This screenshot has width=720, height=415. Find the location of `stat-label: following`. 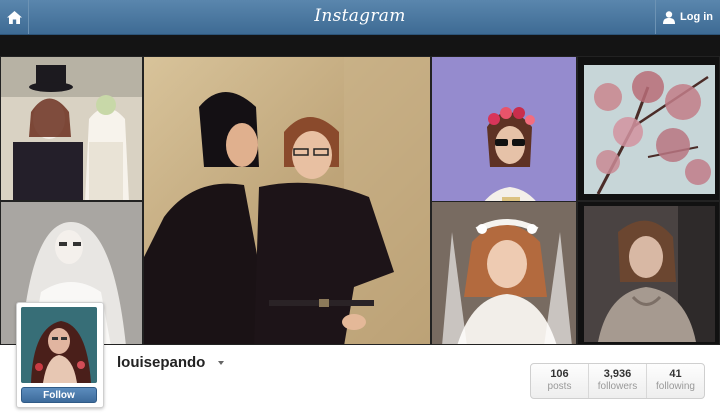

stat-label: following is located at coordinates (675, 386).